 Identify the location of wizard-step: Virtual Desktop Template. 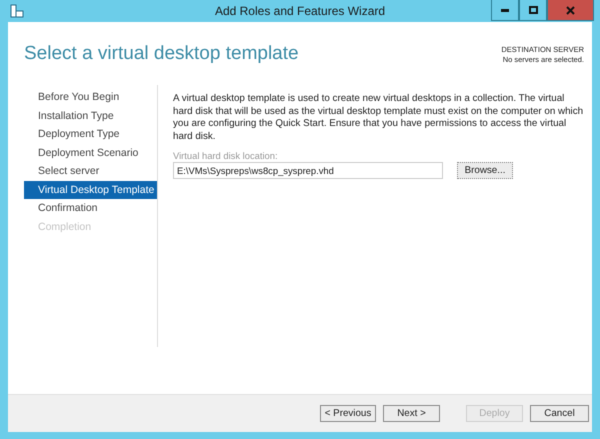
(90, 189).